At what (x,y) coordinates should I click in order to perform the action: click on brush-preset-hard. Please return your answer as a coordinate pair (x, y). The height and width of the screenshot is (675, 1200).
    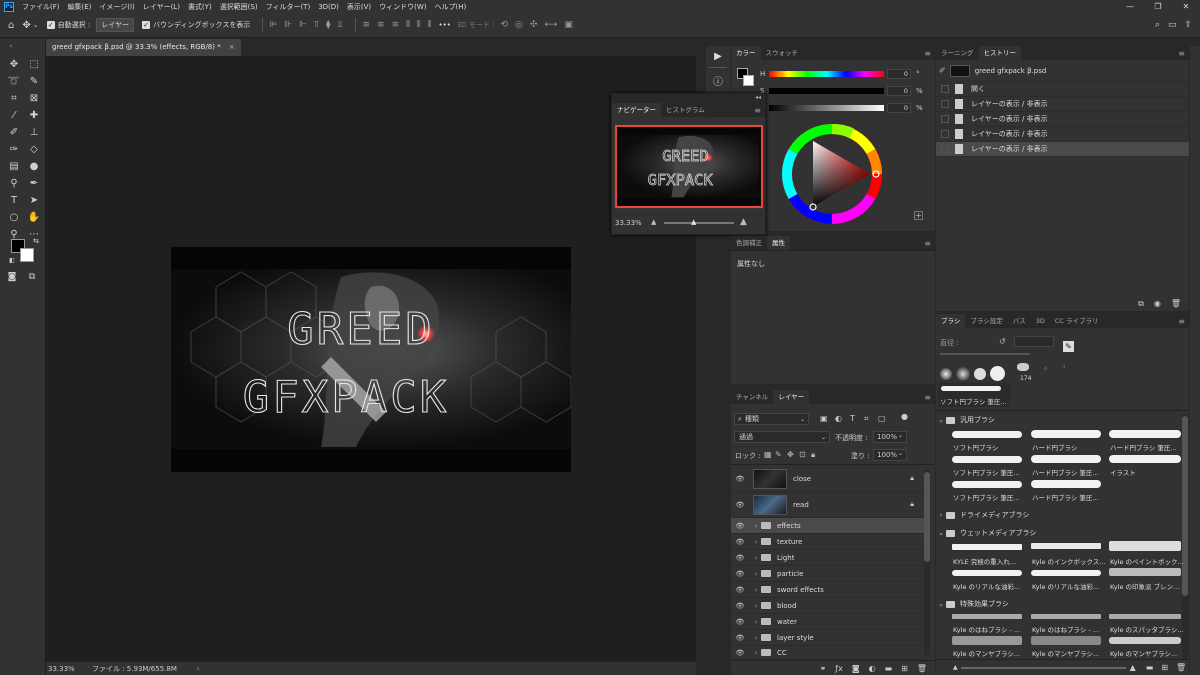
    Looking at the image, I should click on (980, 374).